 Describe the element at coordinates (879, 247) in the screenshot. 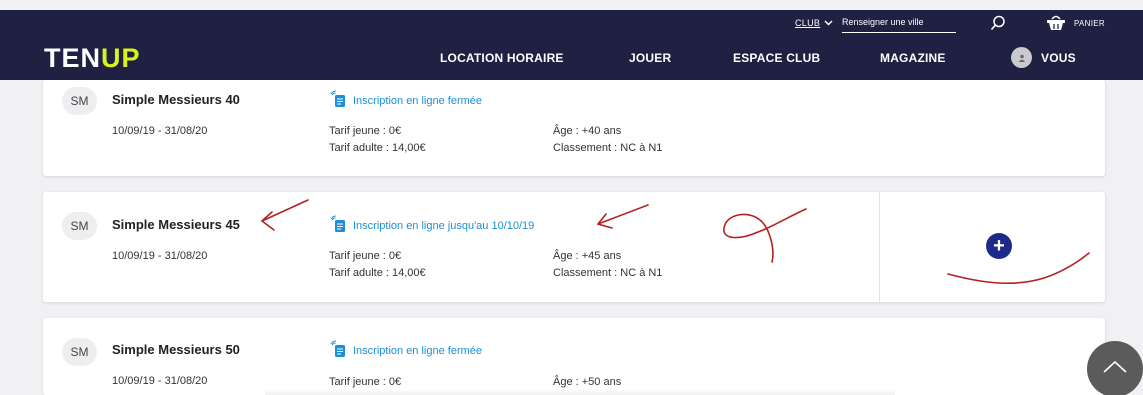

I see `card-divider` at that location.